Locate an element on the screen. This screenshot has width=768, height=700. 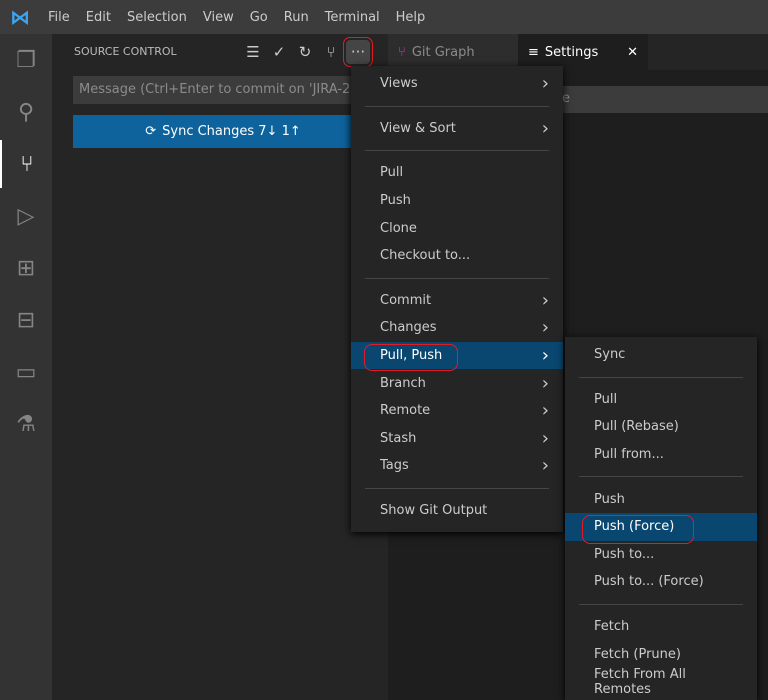
menu-item-remote: Remote › is located at coordinates (457, 411).